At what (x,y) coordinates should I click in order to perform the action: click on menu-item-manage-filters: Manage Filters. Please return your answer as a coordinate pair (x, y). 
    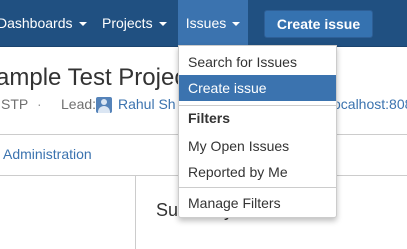
    Looking at the image, I should click on (257, 203).